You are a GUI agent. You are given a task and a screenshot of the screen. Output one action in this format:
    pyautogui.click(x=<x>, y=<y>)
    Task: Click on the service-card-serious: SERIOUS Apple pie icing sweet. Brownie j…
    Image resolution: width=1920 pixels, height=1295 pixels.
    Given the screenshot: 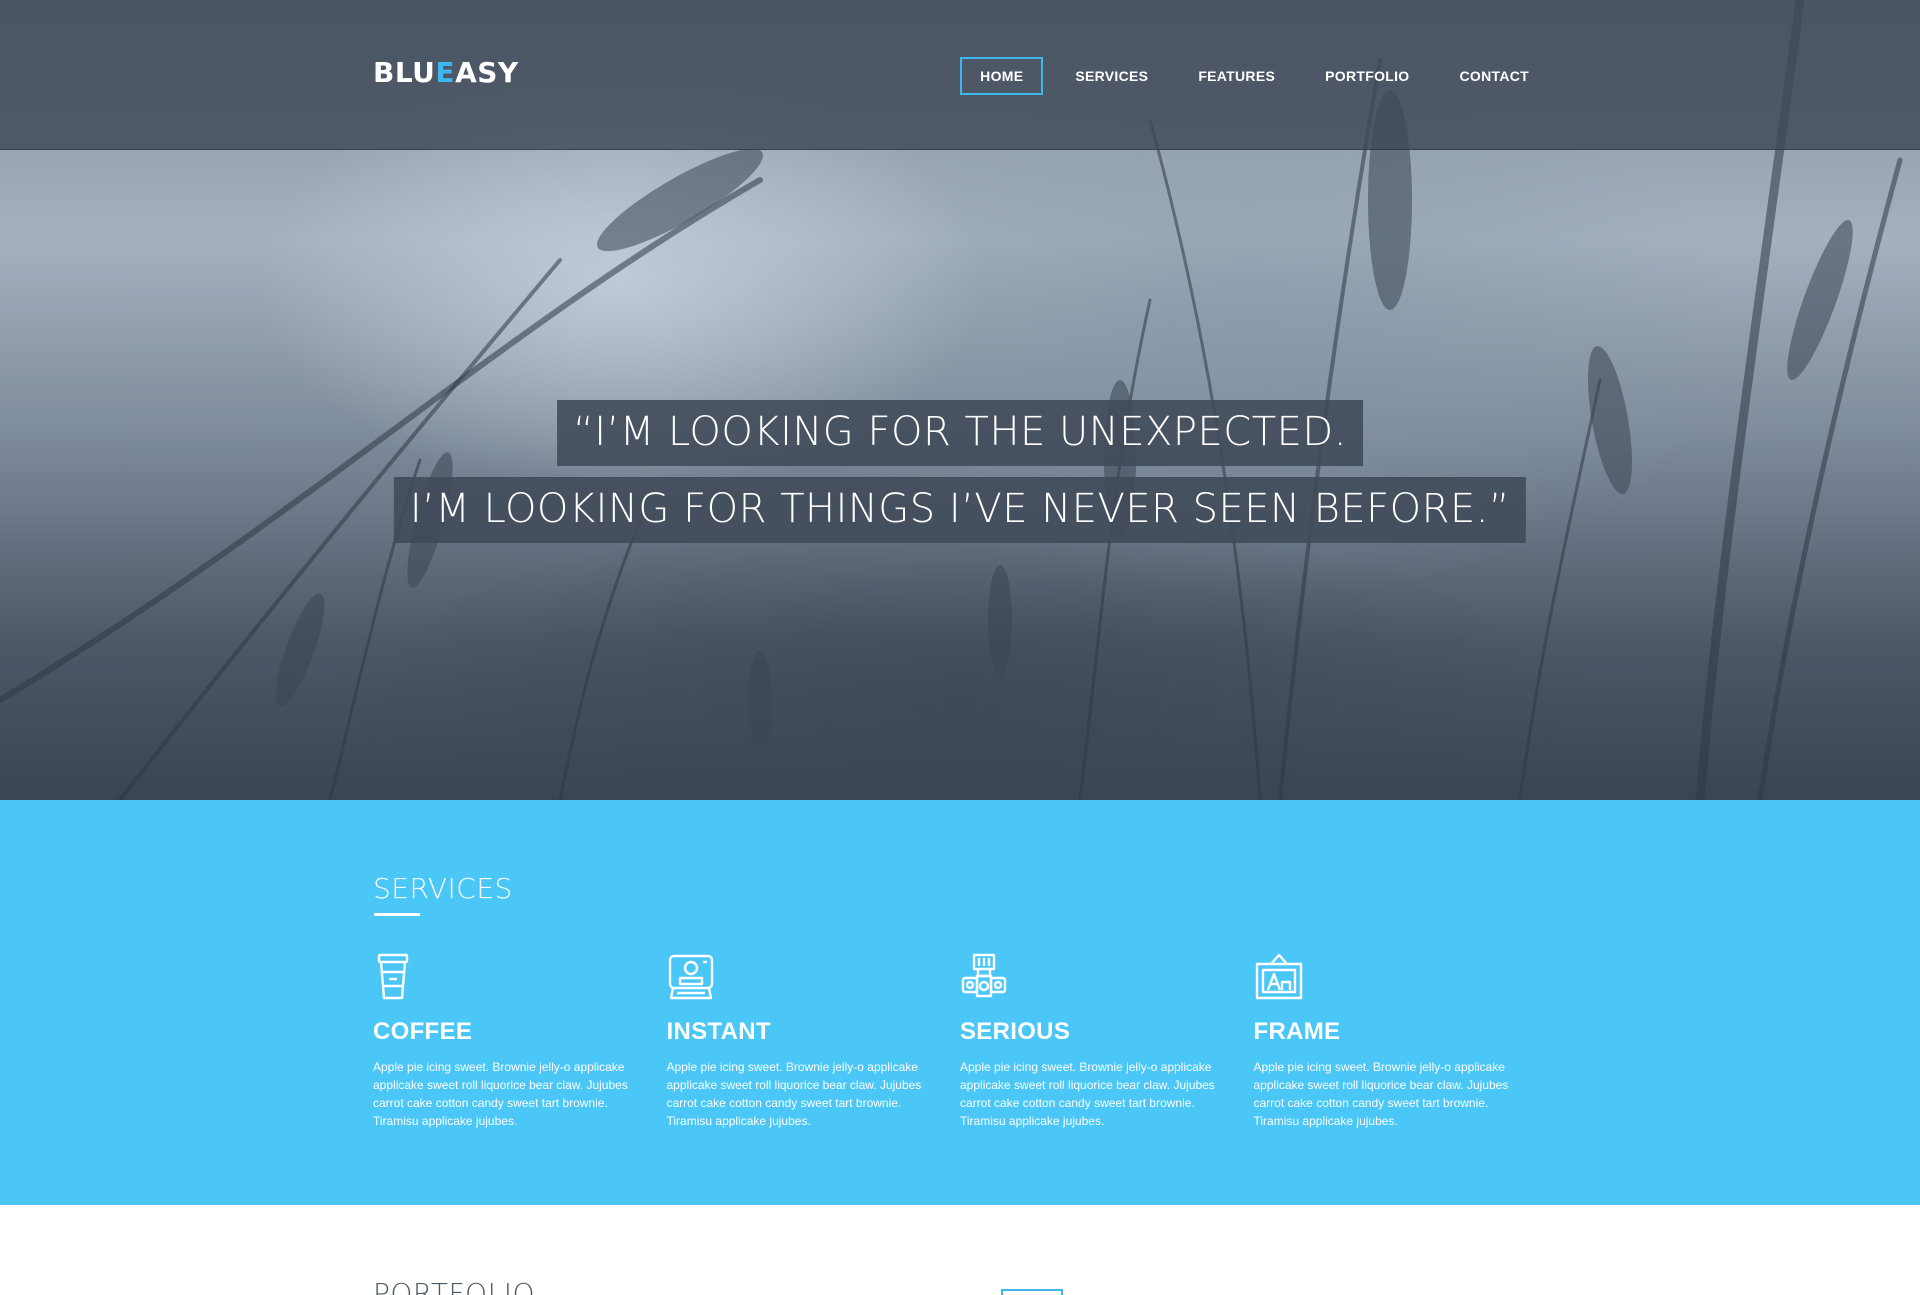 What is the action you would take?
    pyautogui.click(x=1107, y=1041)
    